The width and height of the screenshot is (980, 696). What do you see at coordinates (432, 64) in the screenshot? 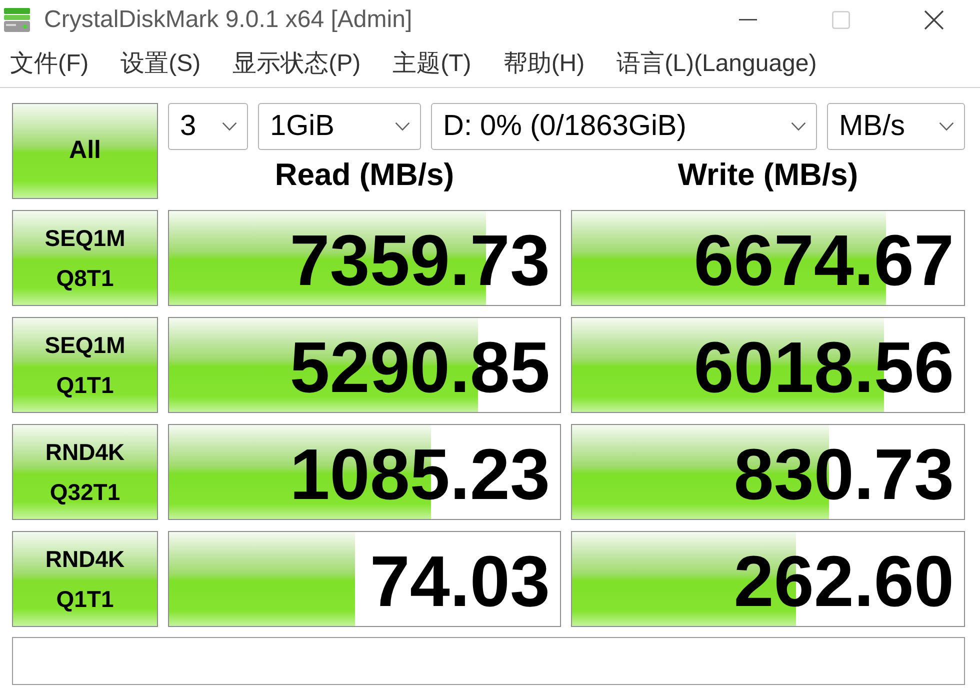
I see `menu-item: 主题(T)` at bounding box center [432, 64].